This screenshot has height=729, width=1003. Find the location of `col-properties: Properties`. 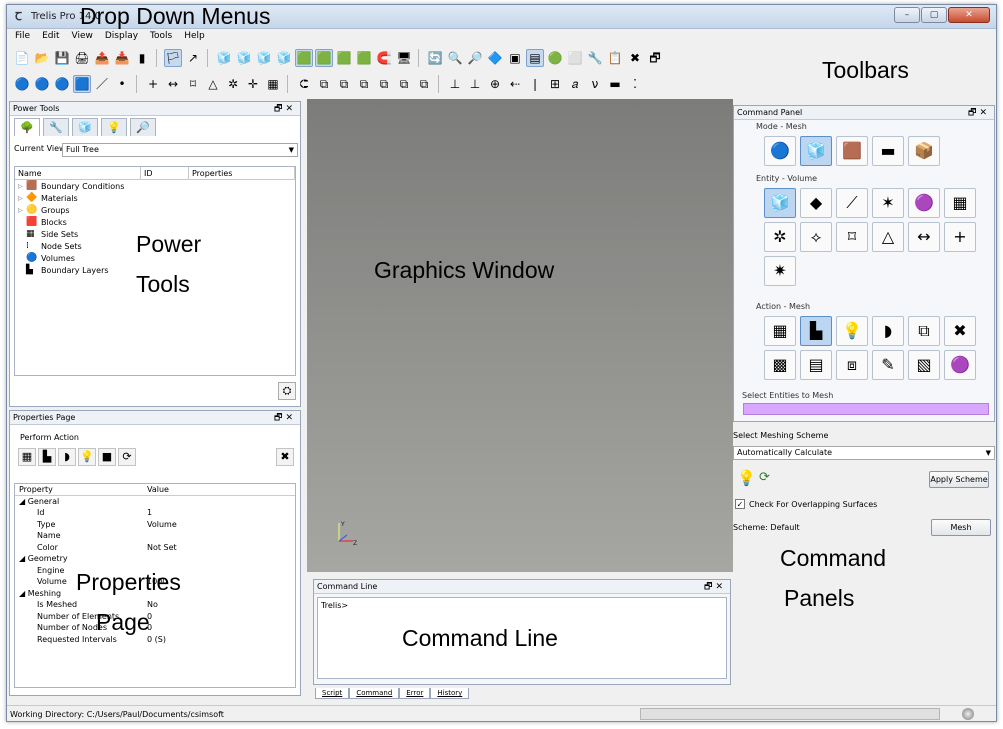

col-properties: Properties is located at coordinates (242, 173).